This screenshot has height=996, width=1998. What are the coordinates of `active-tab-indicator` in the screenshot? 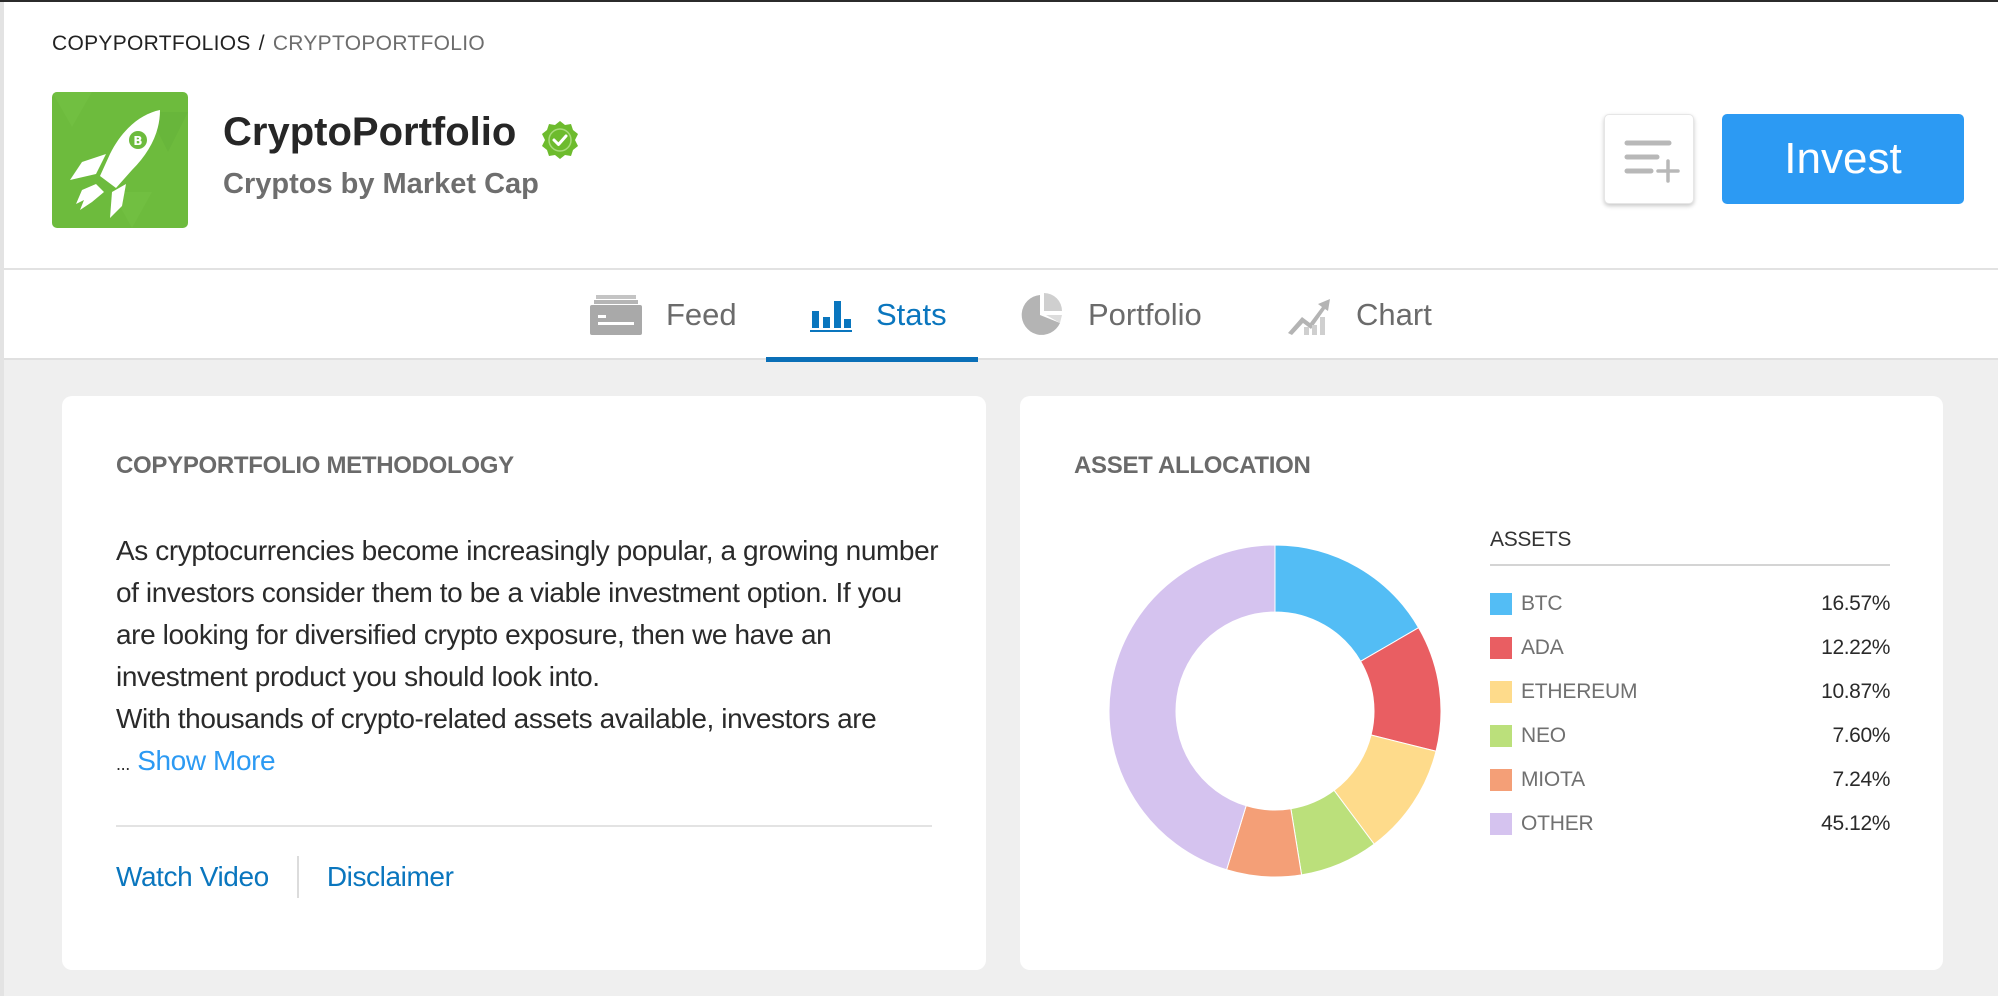 It's located at (872, 359).